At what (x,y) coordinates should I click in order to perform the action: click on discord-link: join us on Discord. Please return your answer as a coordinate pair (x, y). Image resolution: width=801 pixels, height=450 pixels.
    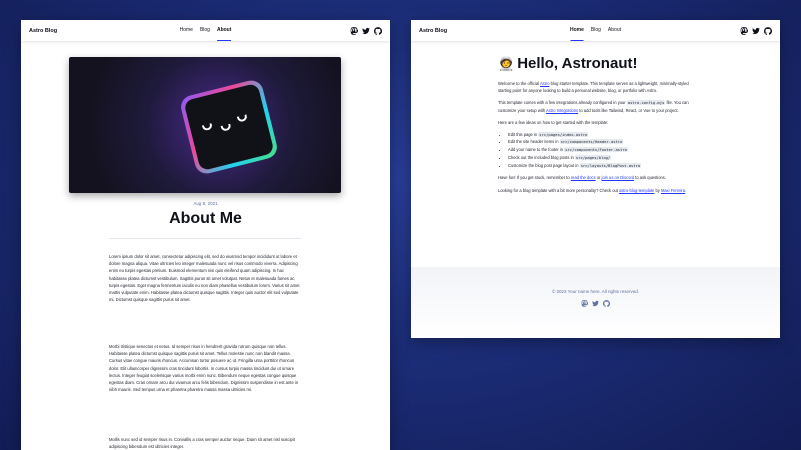
    Looking at the image, I should click on (618, 177).